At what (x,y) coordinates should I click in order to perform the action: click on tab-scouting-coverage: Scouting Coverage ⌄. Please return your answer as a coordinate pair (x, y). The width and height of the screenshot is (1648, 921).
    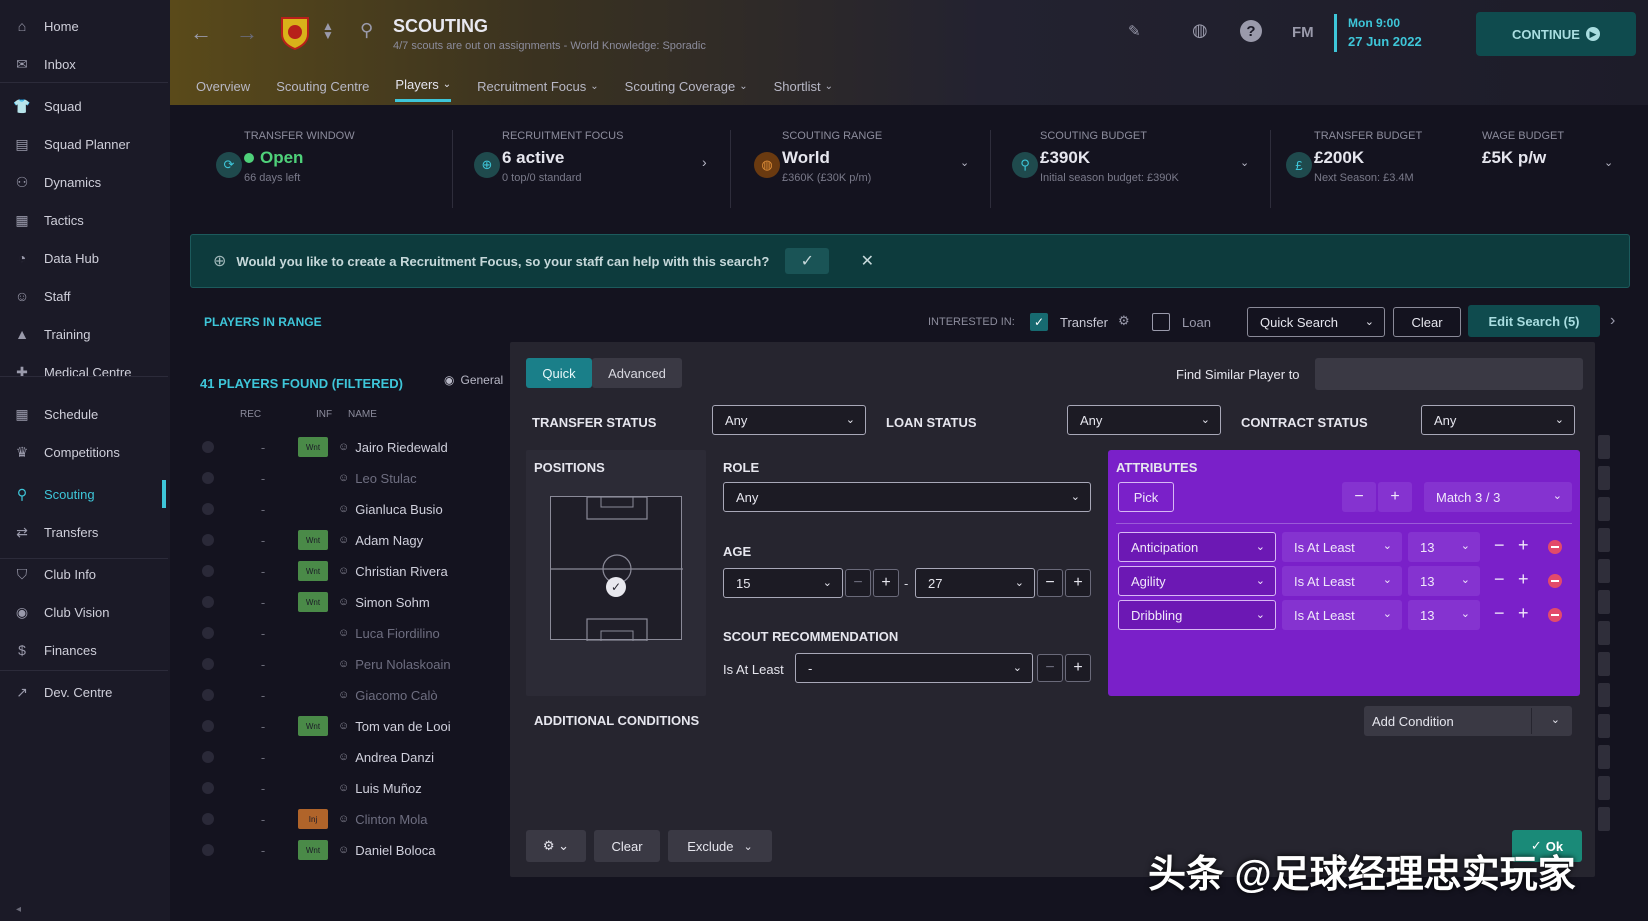
    Looking at the image, I should click on (686, 86).